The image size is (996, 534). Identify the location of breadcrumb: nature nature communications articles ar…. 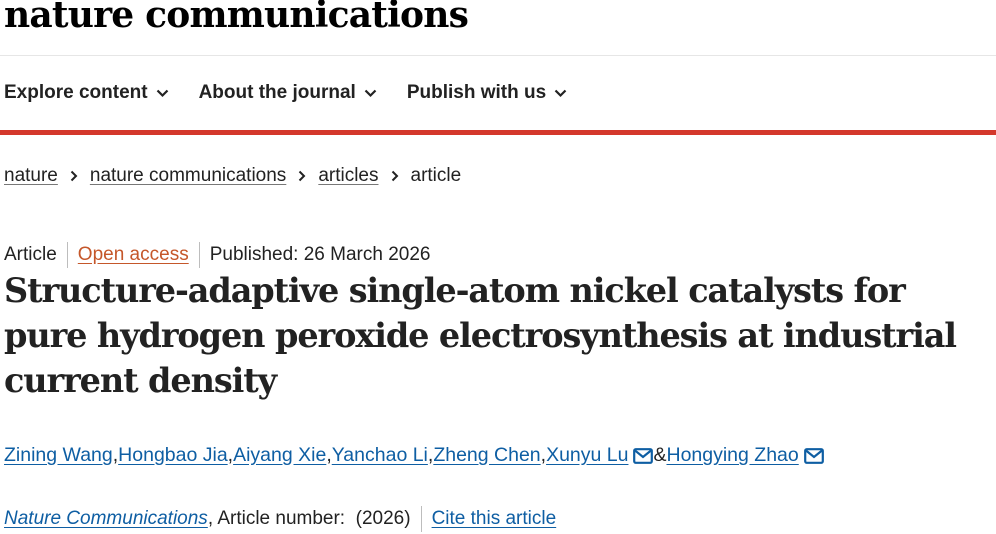
(232, 176).